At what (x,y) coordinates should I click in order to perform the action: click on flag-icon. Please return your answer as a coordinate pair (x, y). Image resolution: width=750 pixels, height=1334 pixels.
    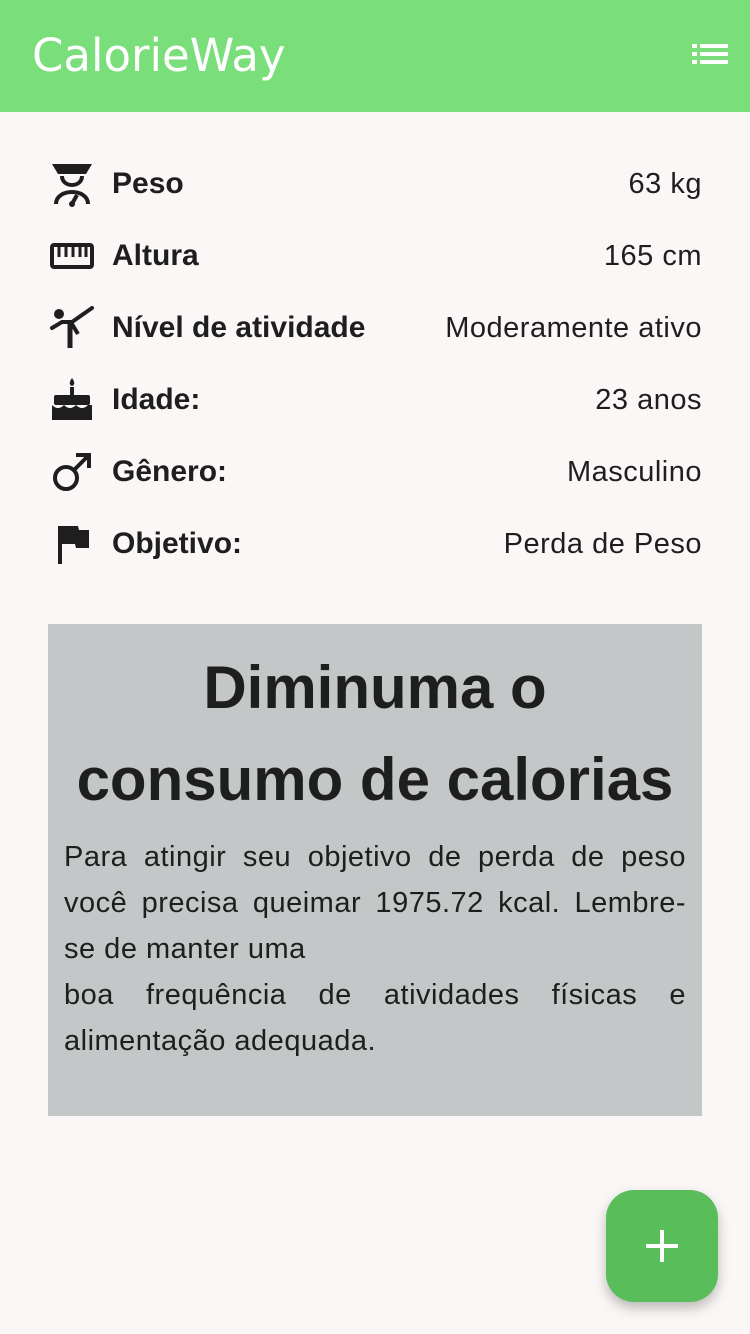
    Looking at the image, I should click on (72, 544).